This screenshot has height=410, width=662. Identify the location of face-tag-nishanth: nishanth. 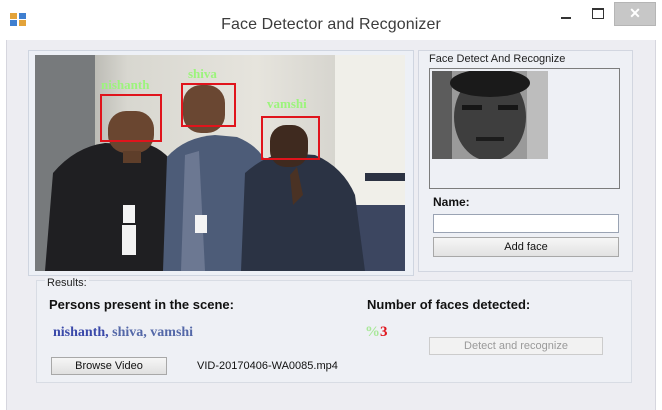
(125, 84).